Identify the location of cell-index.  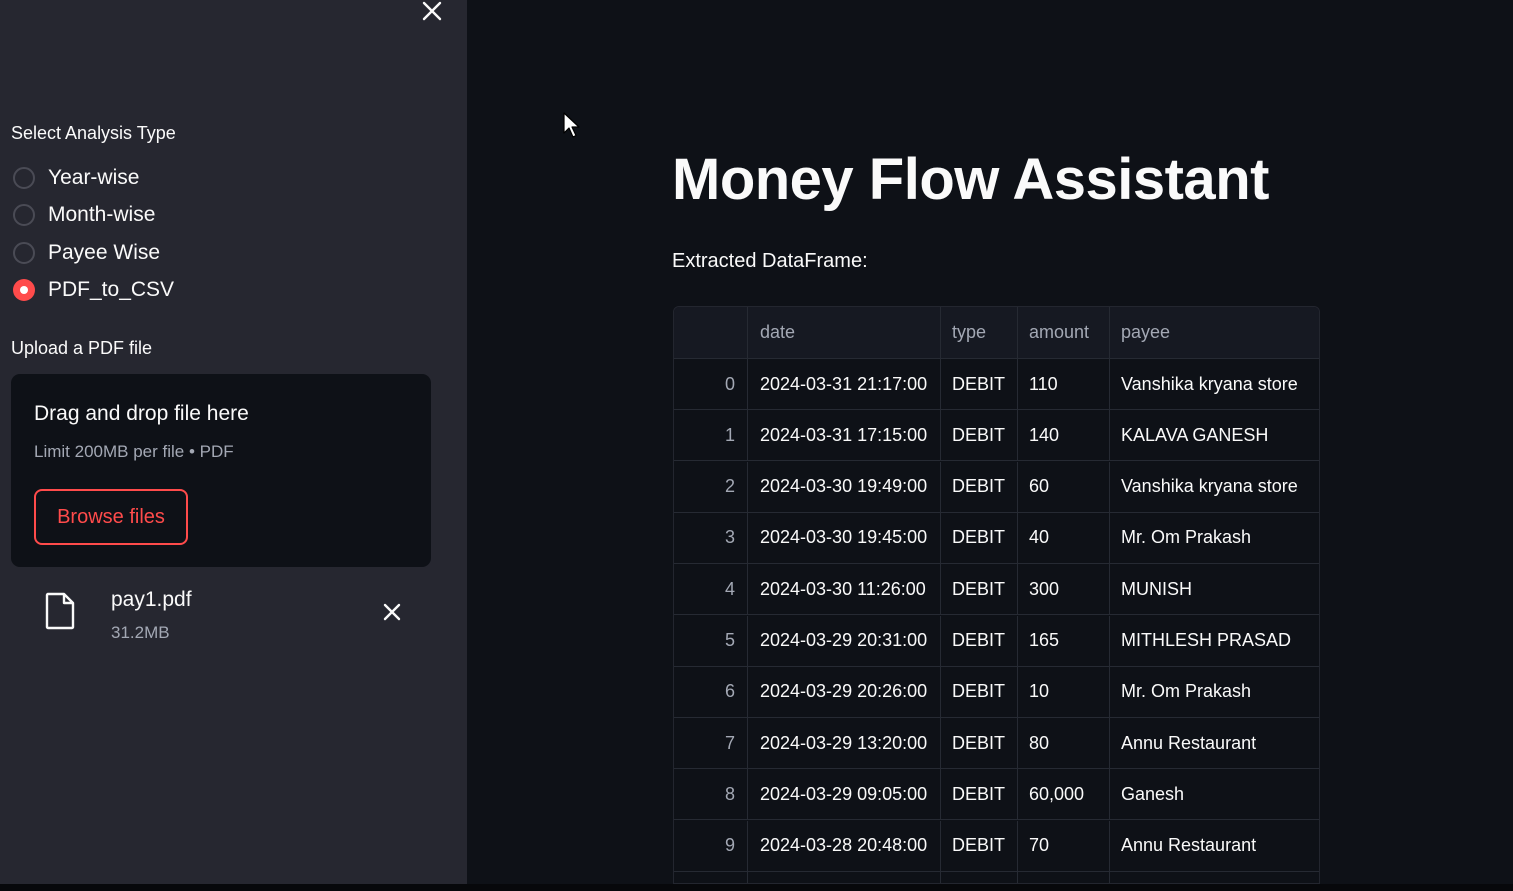
(711, 877).